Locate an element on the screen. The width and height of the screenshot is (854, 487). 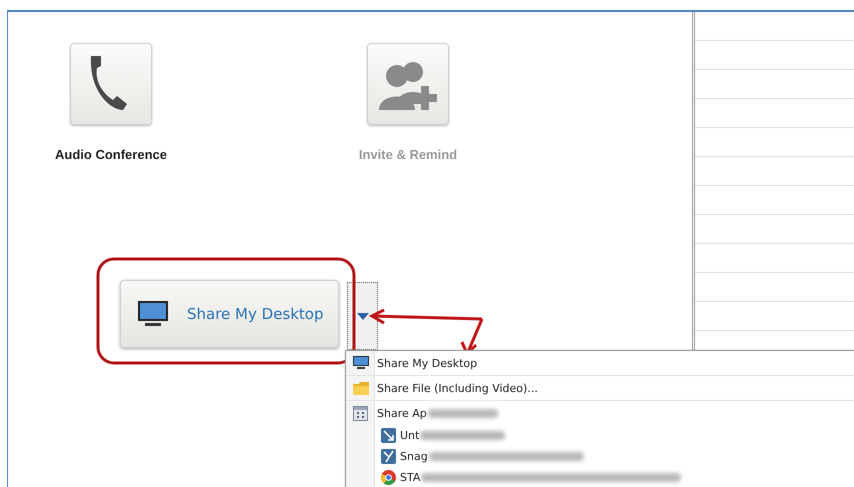
folder-icon is located at coordinates (360, 388).